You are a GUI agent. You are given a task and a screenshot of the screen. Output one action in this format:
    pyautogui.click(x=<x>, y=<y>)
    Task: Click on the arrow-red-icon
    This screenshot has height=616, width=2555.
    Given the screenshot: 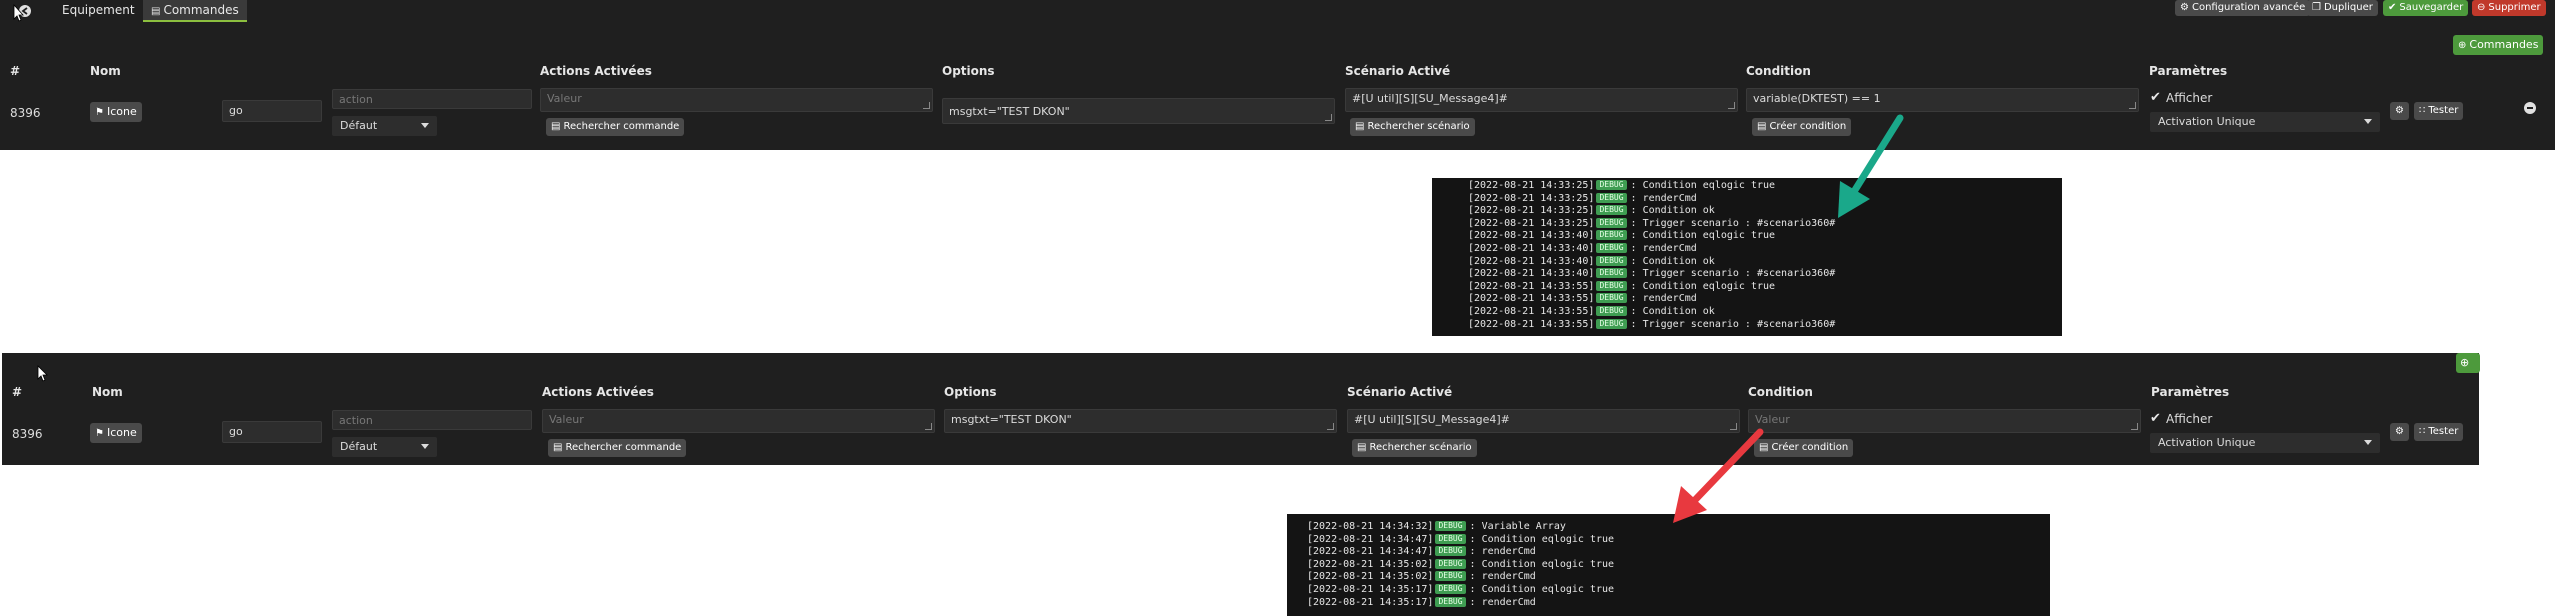 What is the action you would take?
    pyautogui.click(x=1718, y=475)
    